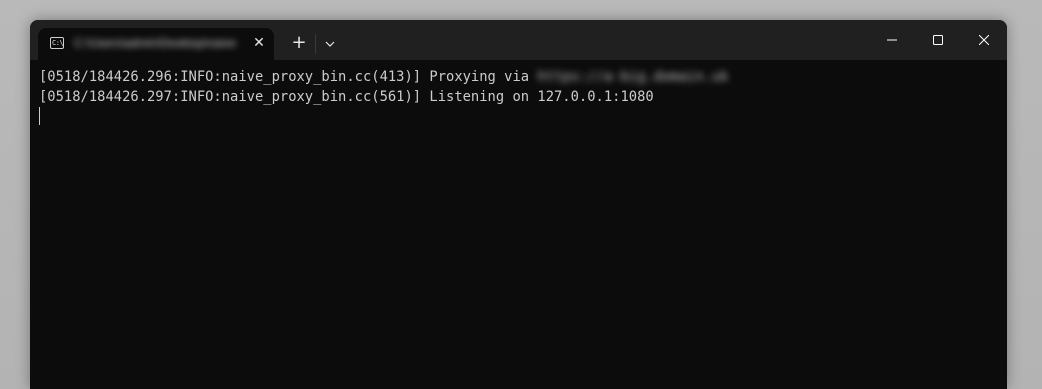  I want to click on tab-active: C:\ C:\Users\admin\Desktop\naive ✕, so click(156, 44).